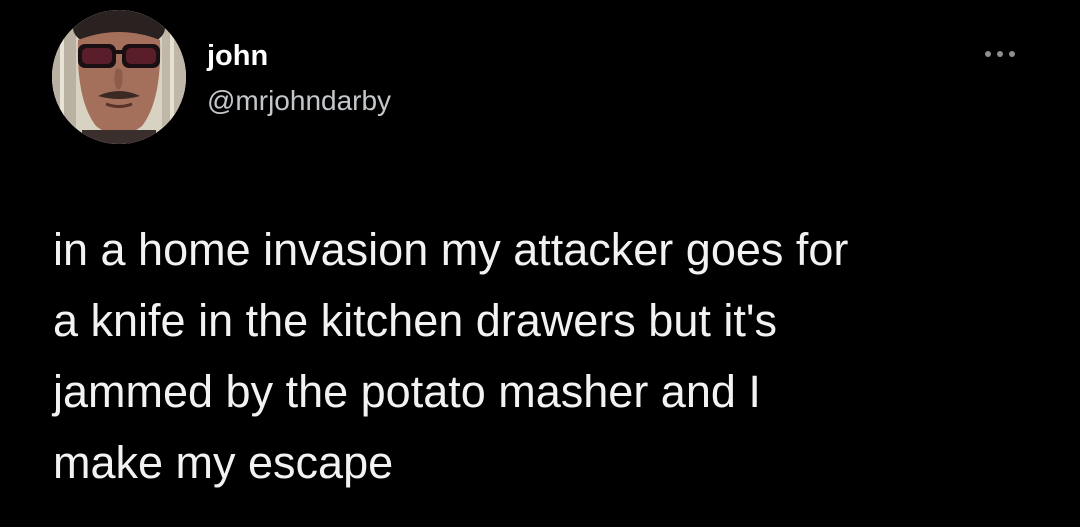 The width and height of the screenshot is (1080, 527). I want to click on more-horizontal-icon, so click(1000, 54).